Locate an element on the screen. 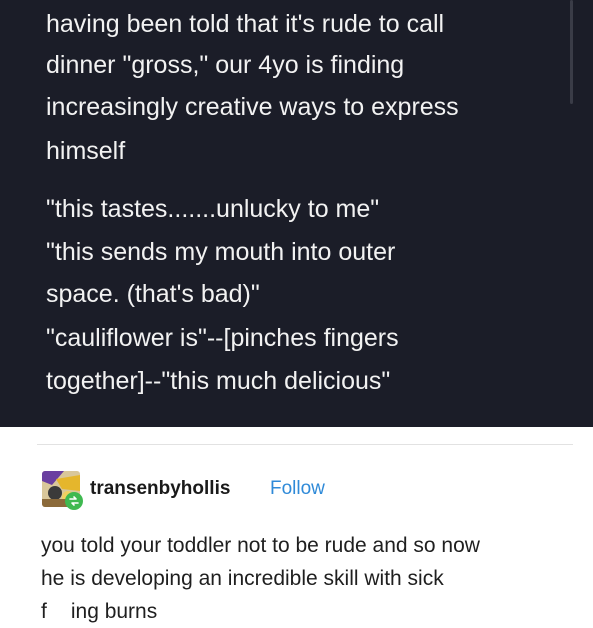 The image size is (593, 628). username: transenbyhollis is located at coordinates (160, 489).